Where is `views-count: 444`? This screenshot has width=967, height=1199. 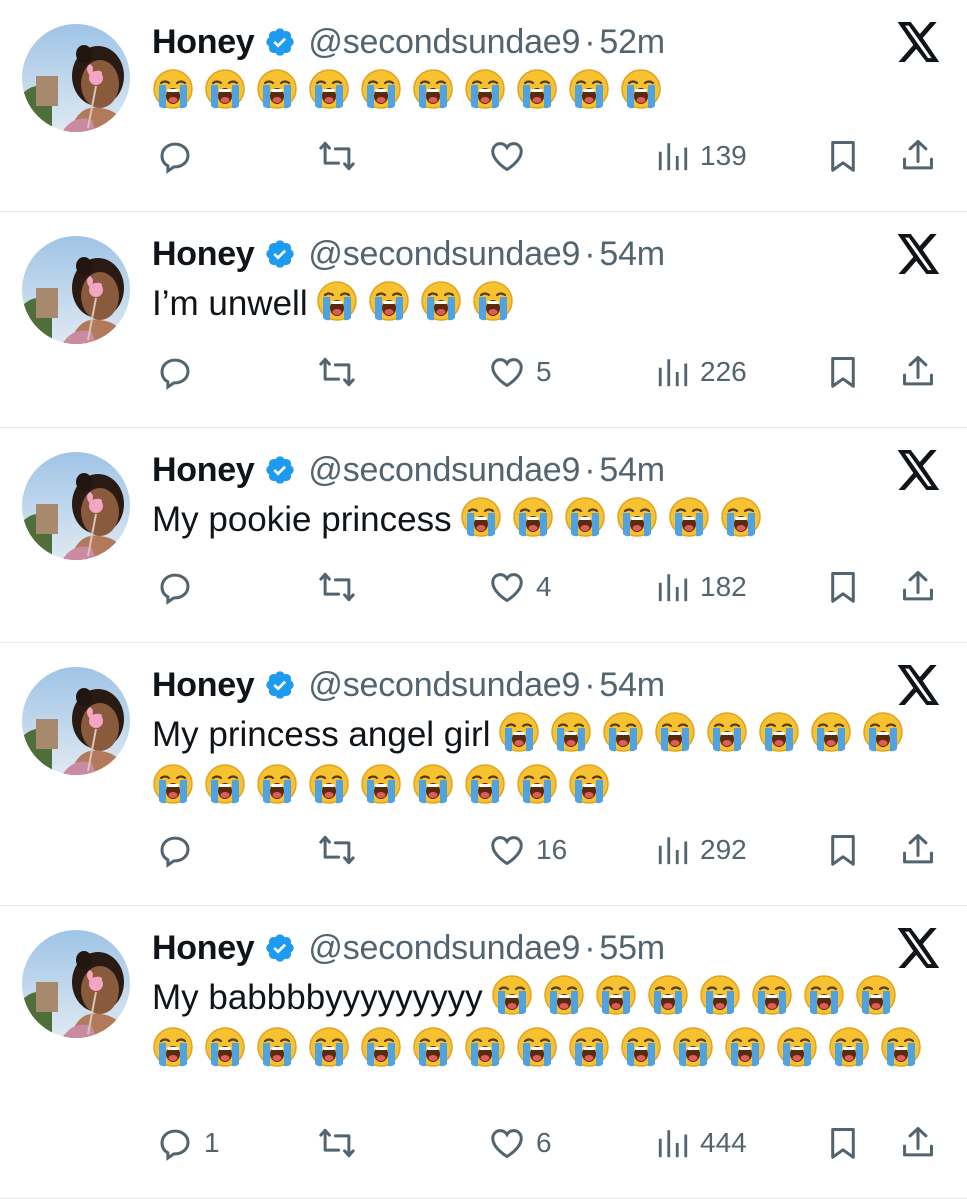 views-count: 444 is located at coordinates (723, 1142).